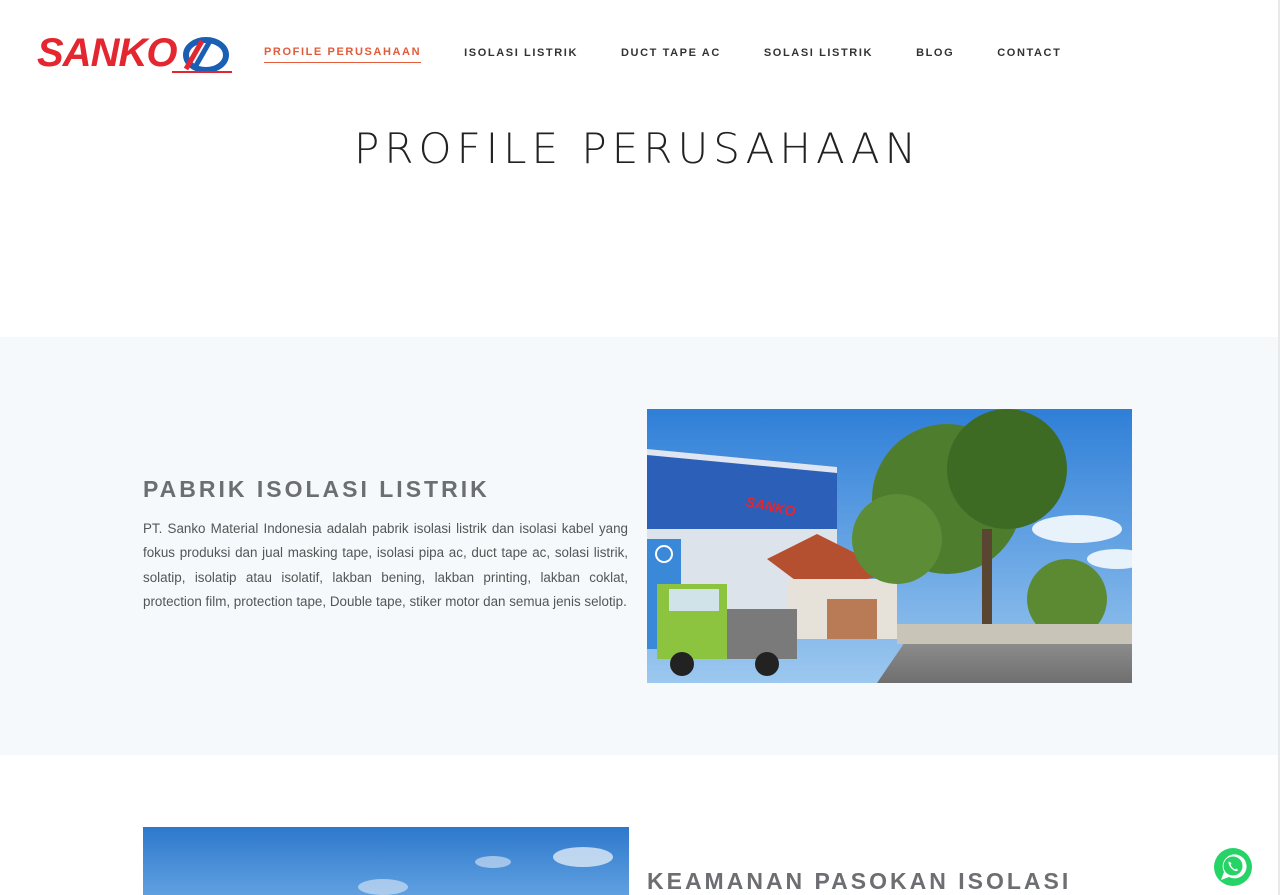  I want to click on whatsapp-button, so click(1233, 867).